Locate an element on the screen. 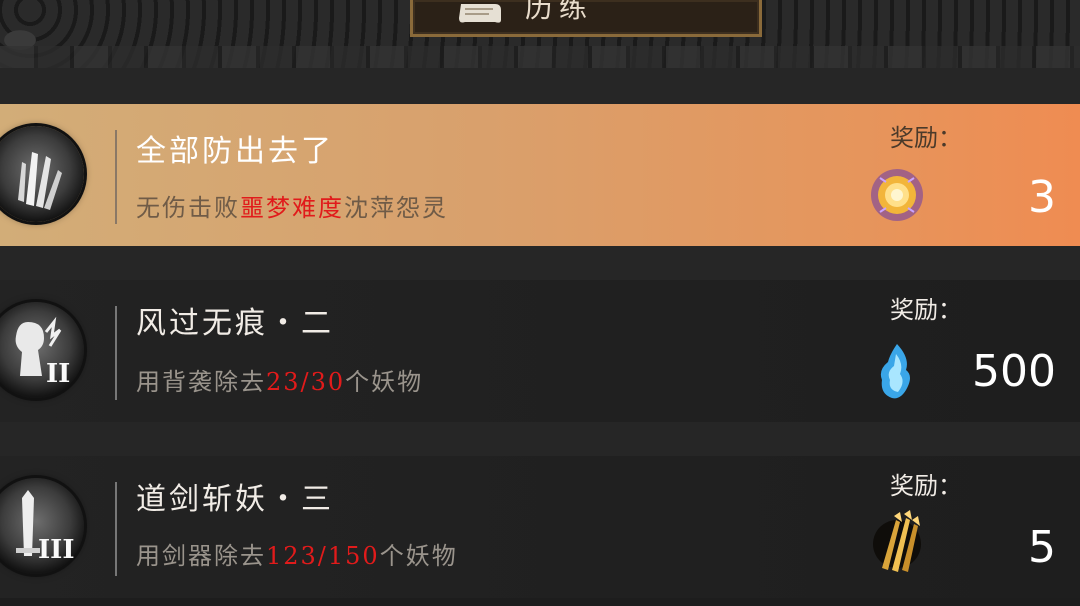  desc-suffix: 沈萍怨灵 is located at coordinates (396, 208).